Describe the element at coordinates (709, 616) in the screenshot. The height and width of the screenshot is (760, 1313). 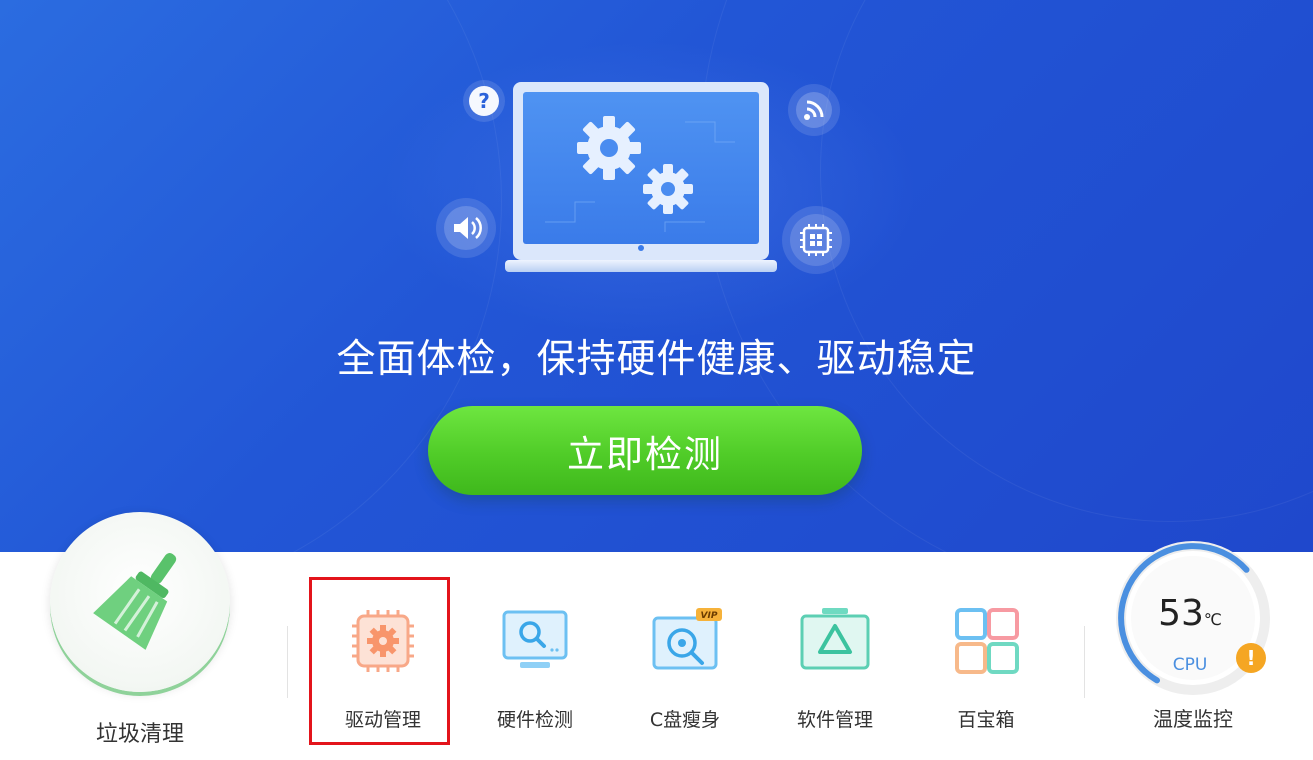
I see `vip-badge: VIP` at that location.